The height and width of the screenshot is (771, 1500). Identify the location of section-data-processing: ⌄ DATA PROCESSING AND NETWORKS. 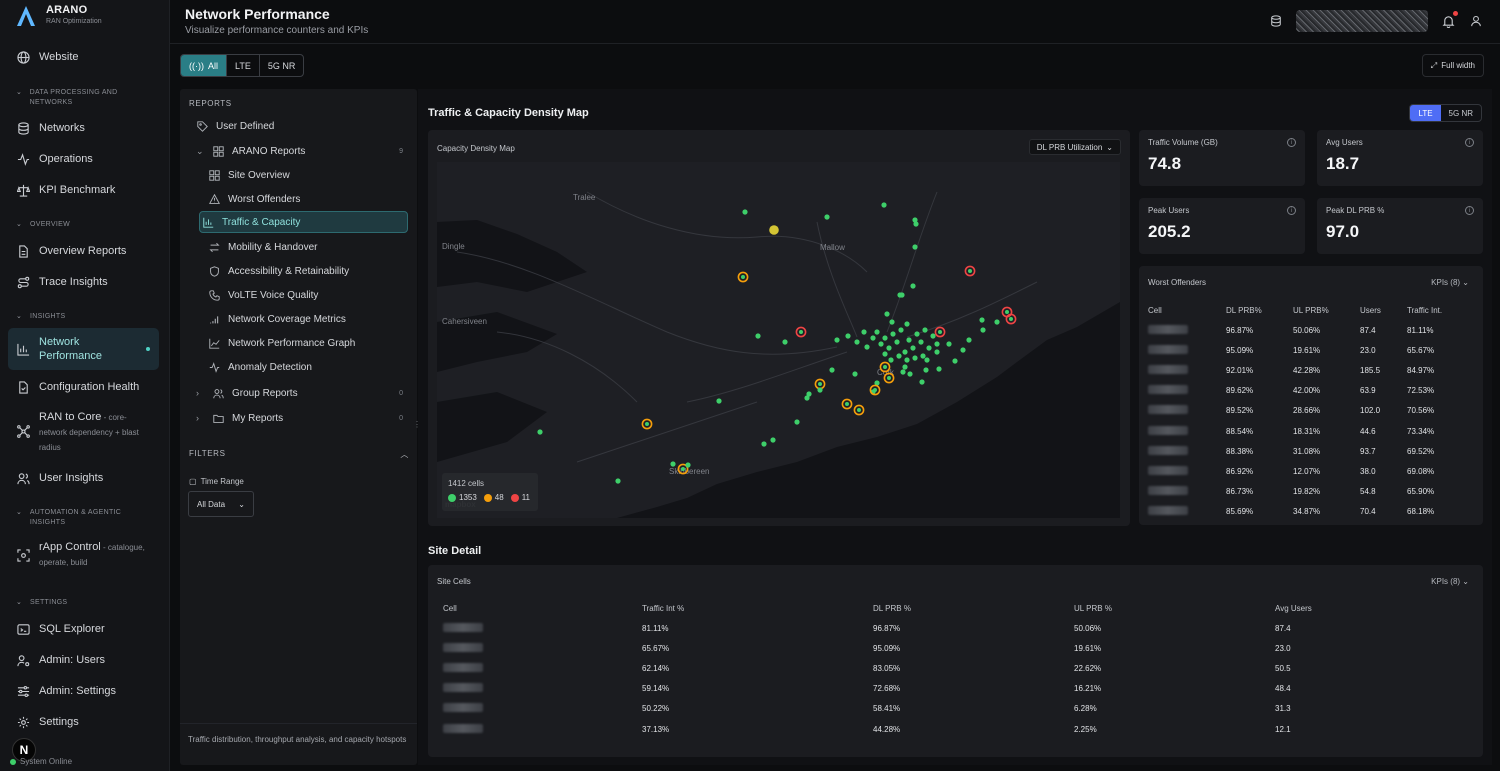
(86, 98).